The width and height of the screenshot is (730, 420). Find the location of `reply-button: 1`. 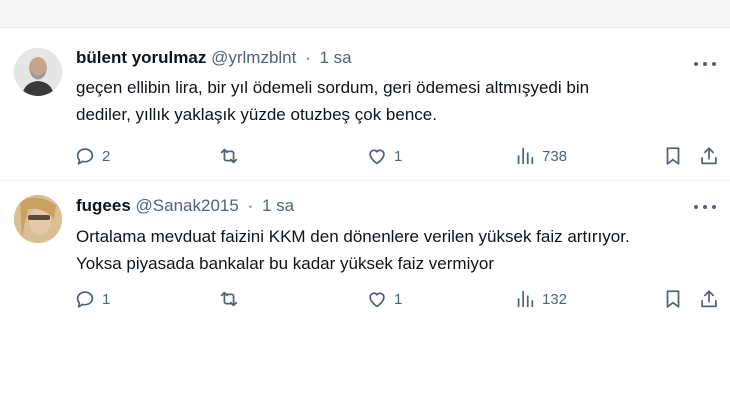

reply-button: 1 is located at coordinates (92, 299).